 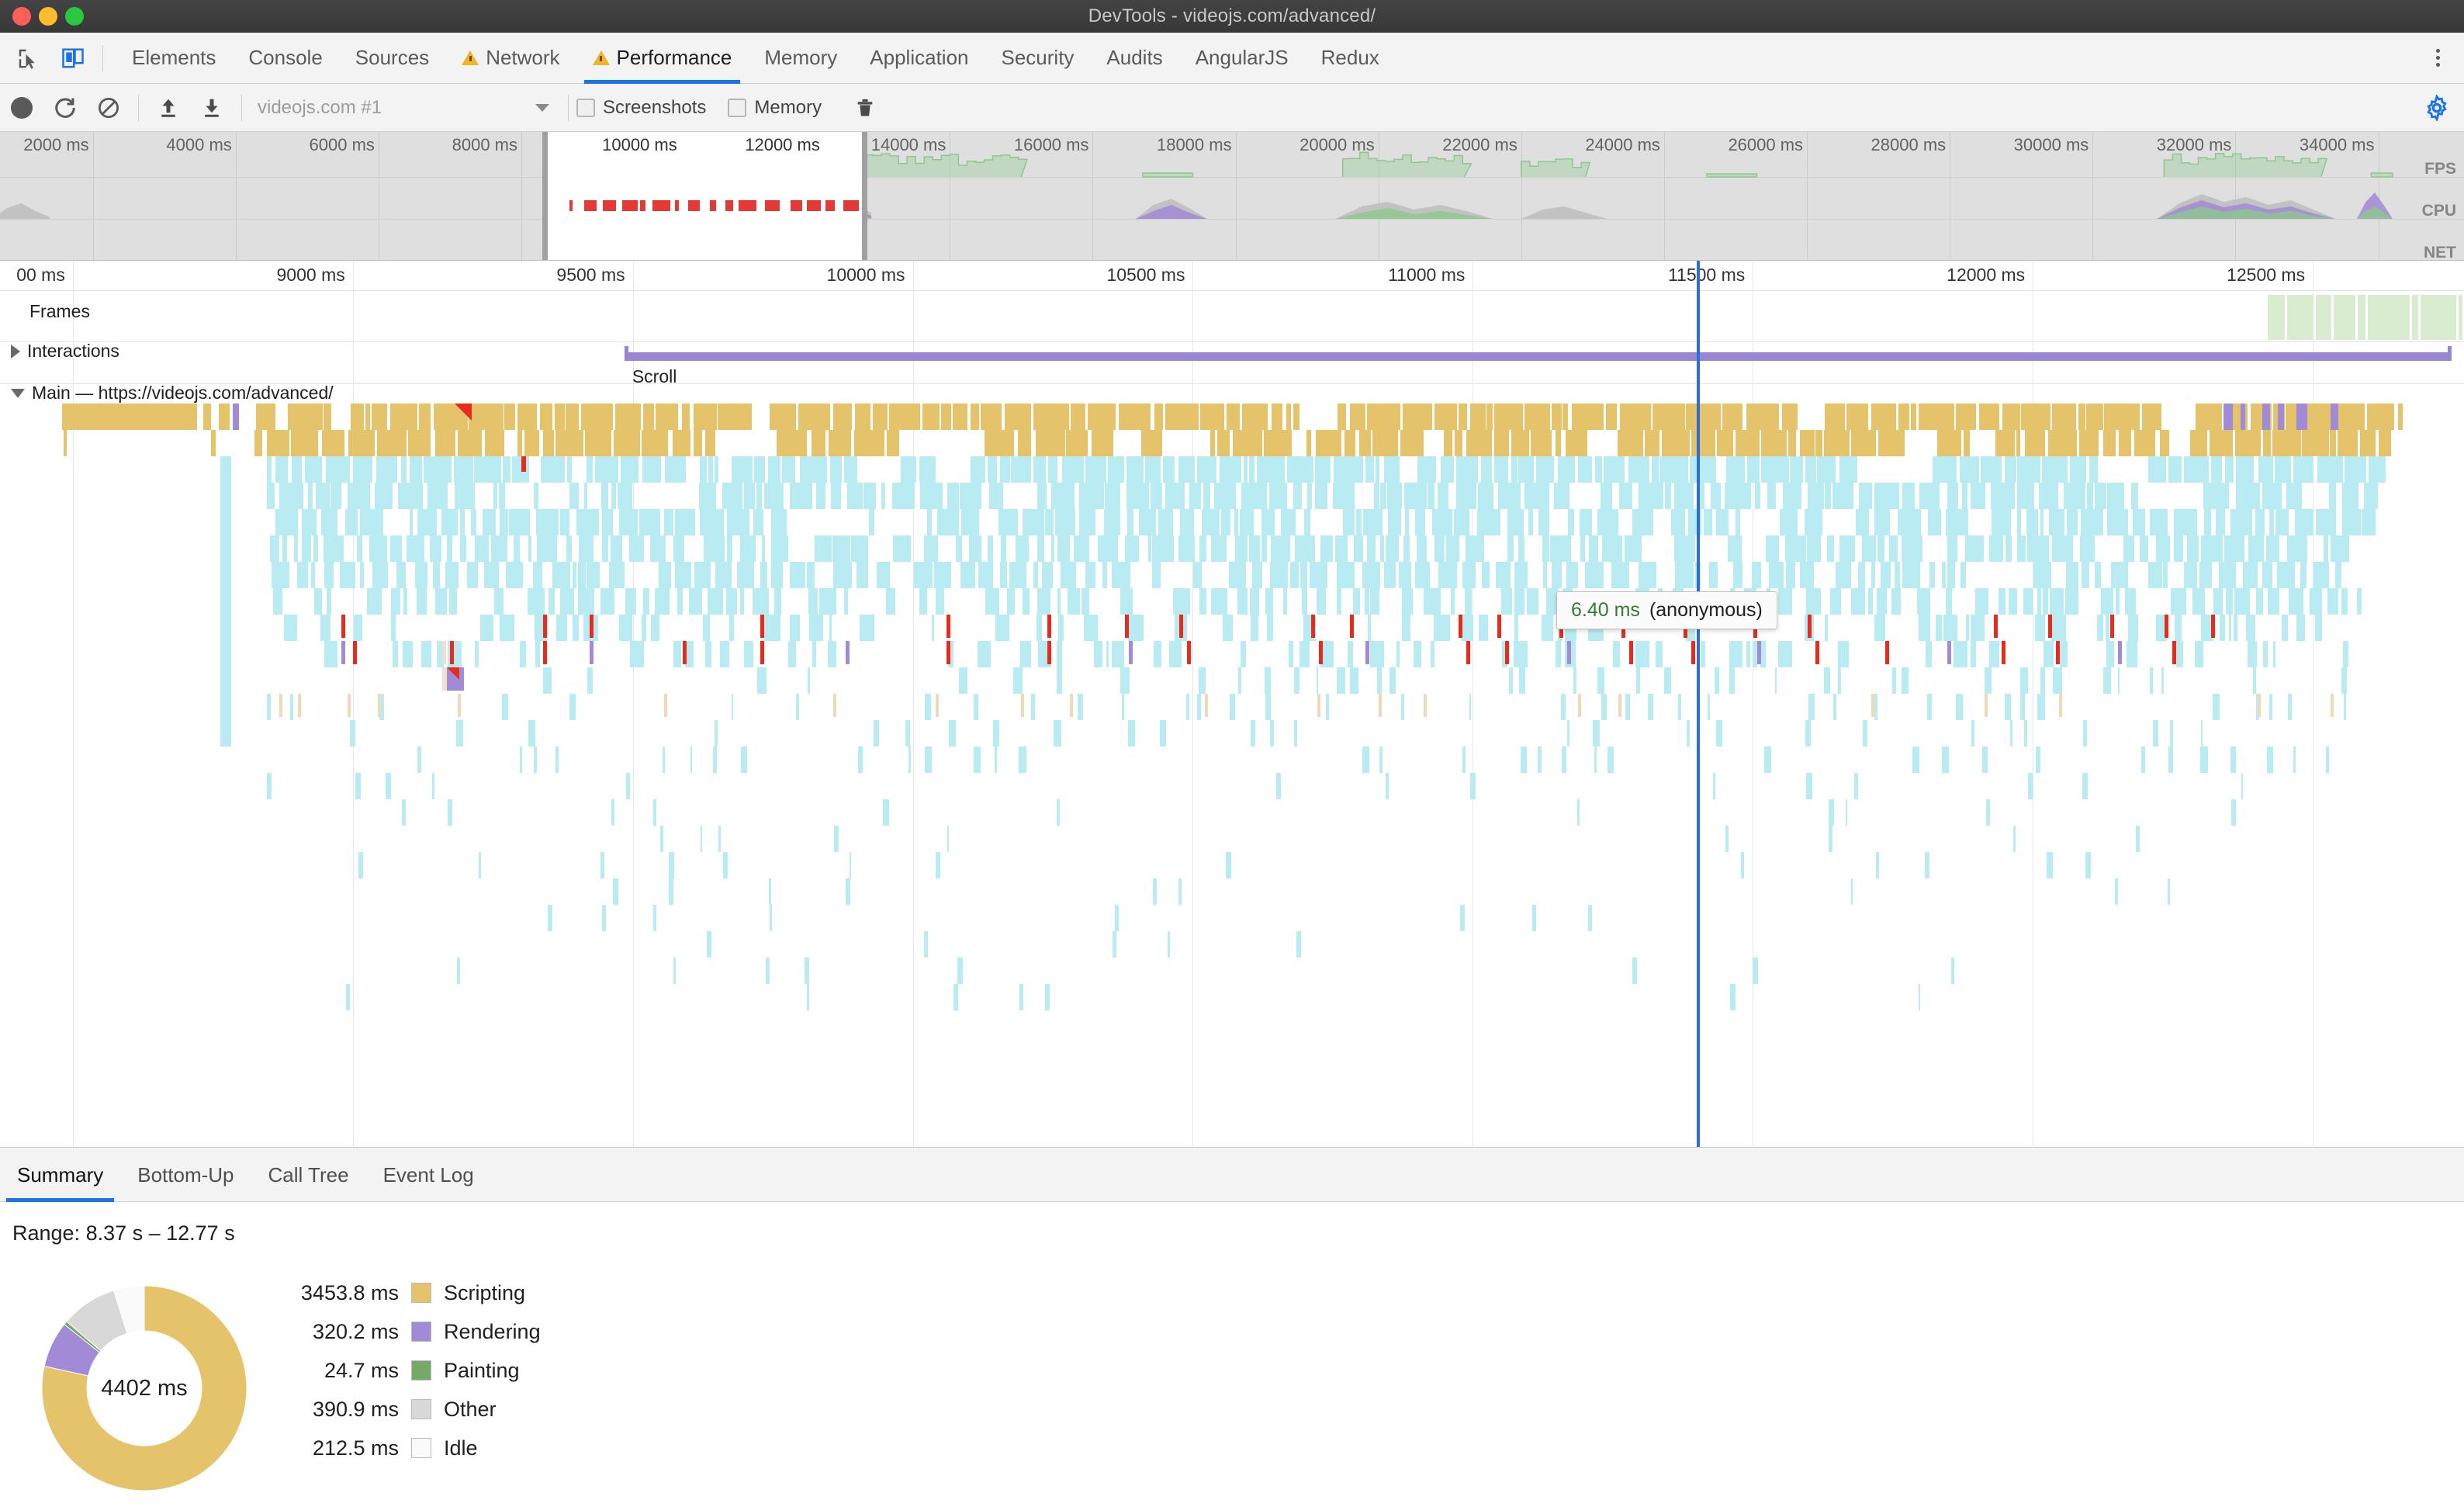 I want to click on memory-checkbox: Memory, so click(x=775, y=108).